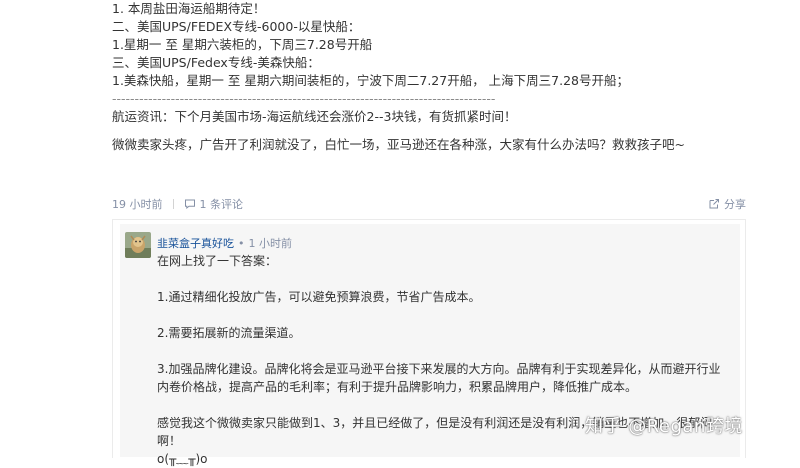 The image size is (800, 468). What do you see at coordinates (314, 116) in the screenshot?
I see `news-line: 航运资讯：下个月美国市场-海运航线还会涨价2--3块钱，有货抓紧时间！` at bounding box center [314, 116].